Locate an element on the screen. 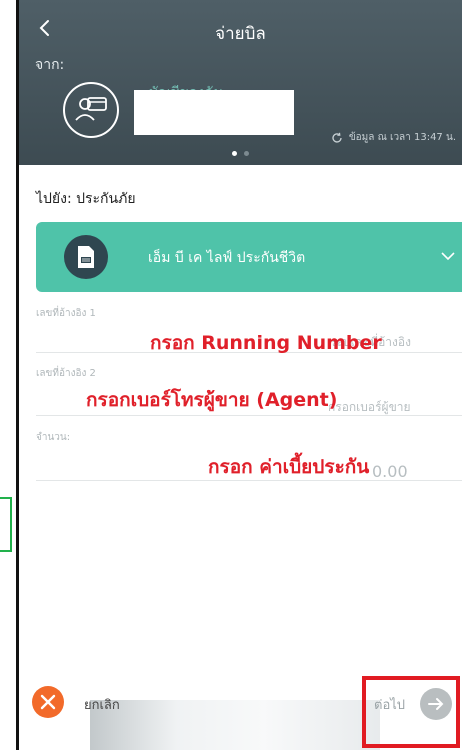  page-dot-active is located at coordinates (234, 153).